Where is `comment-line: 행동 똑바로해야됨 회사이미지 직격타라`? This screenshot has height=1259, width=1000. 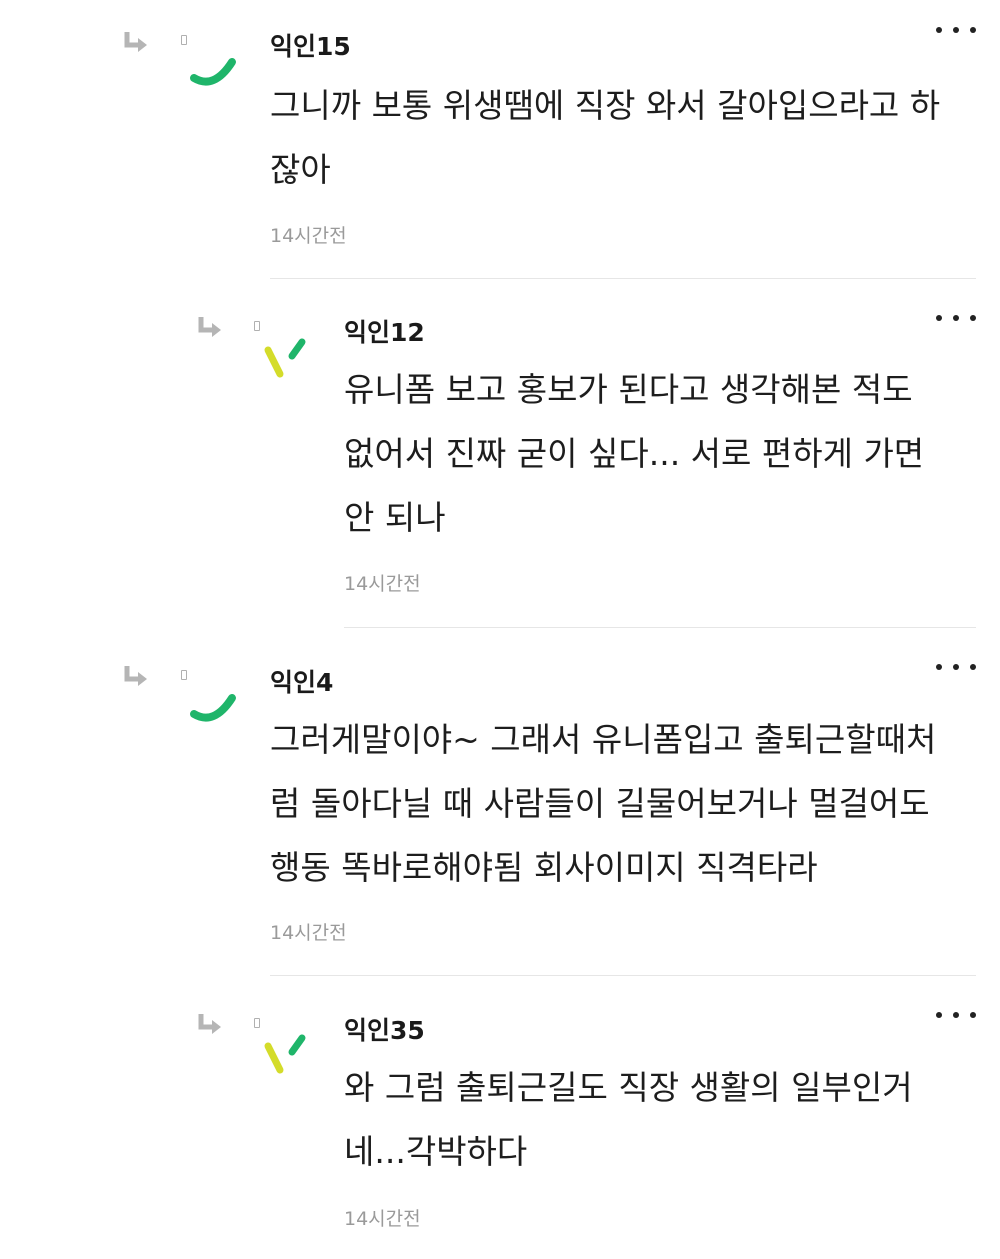 comment-line: 행동 똑바로해야됨 회사이미지 직격타라 is located at coordinates (544, 867).